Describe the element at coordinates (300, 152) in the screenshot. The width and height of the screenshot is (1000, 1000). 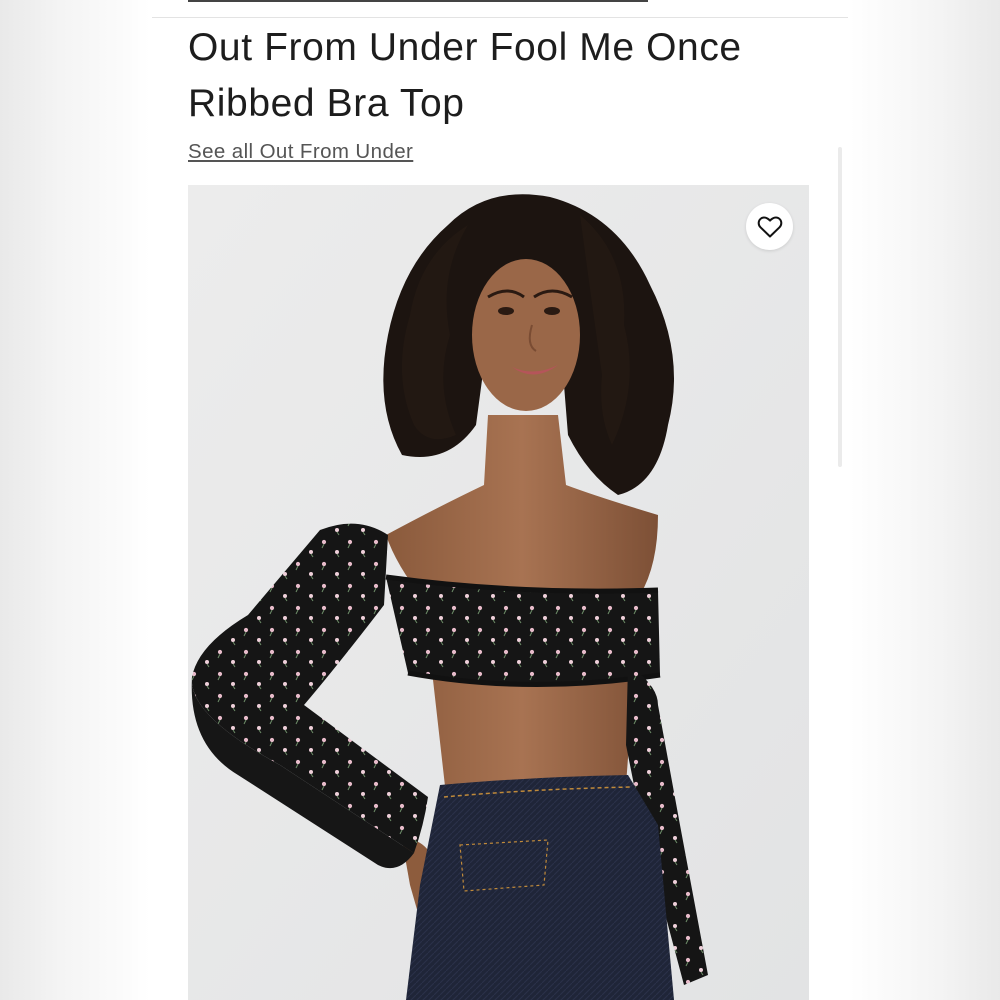
I see `see-all-brand-link: See all Out From Under` at that location.